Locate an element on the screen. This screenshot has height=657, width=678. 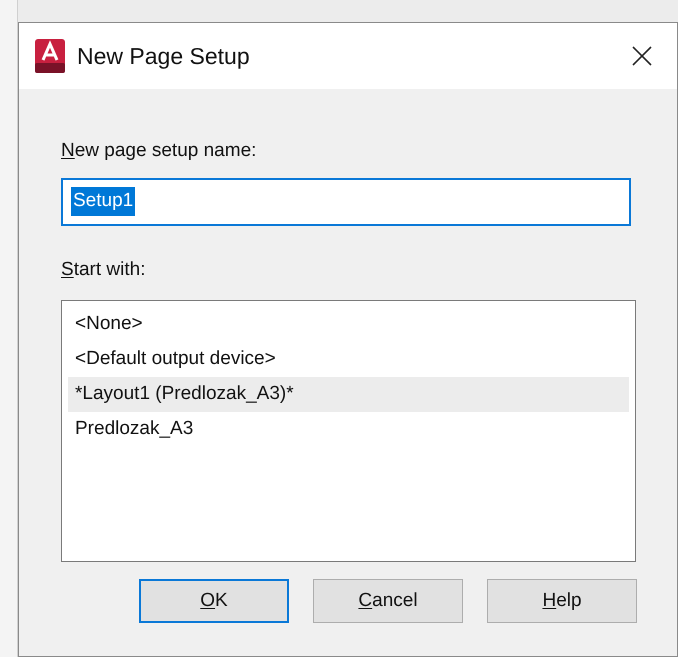
list-item: <None> is located at coordinates (348, 324).